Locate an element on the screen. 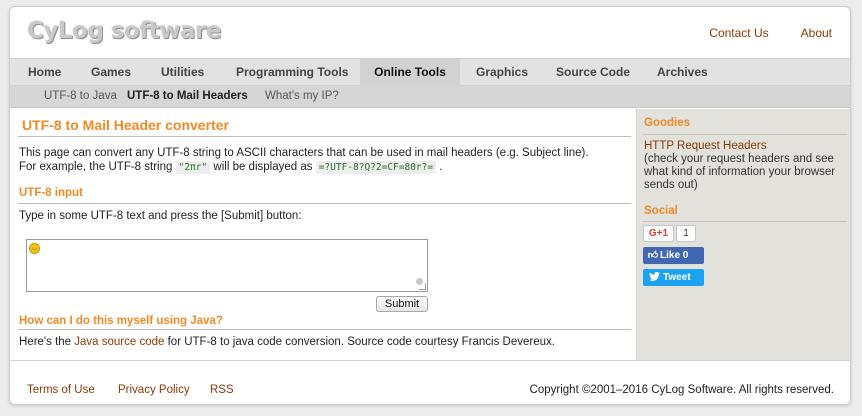 The height and width of the screenshot is (416, 862). social-title: Social is located at coordinates (661, 211).